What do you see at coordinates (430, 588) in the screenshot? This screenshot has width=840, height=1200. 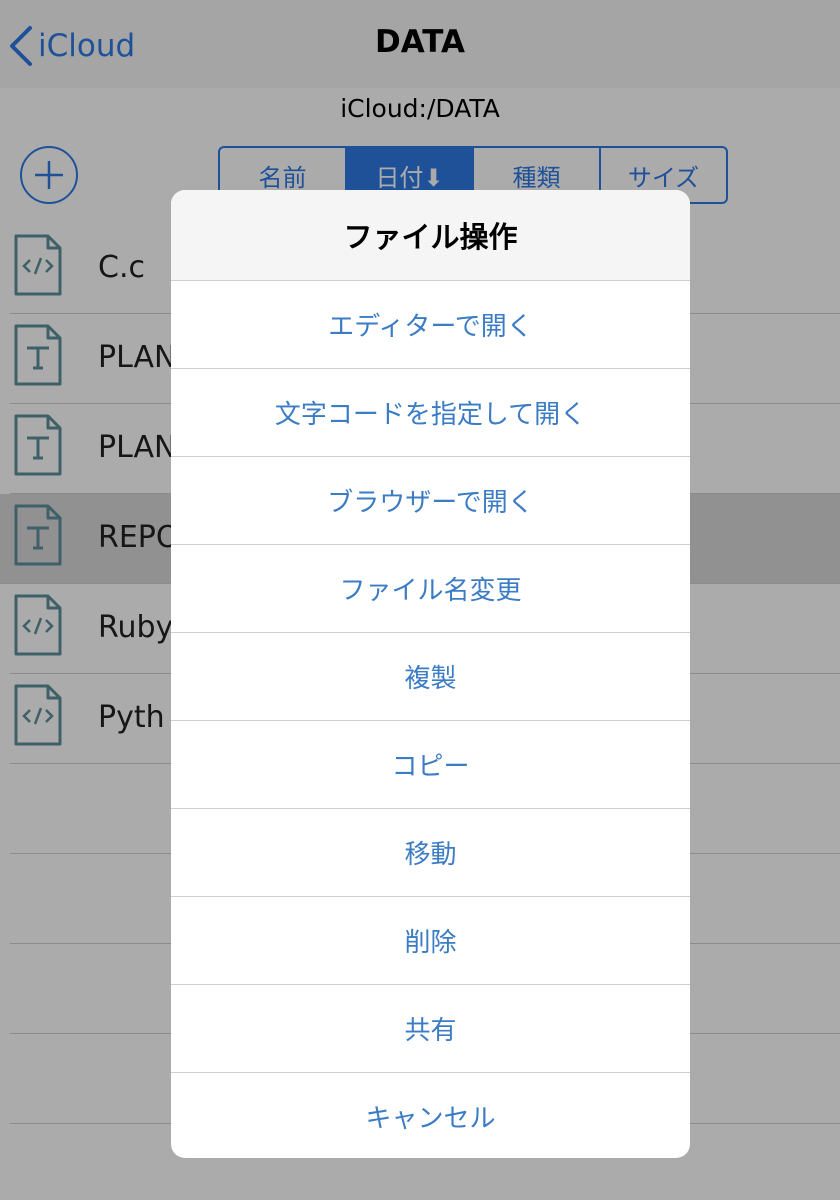 I see `rename-button: ファイル名変更` at bounding box center [430, 588].